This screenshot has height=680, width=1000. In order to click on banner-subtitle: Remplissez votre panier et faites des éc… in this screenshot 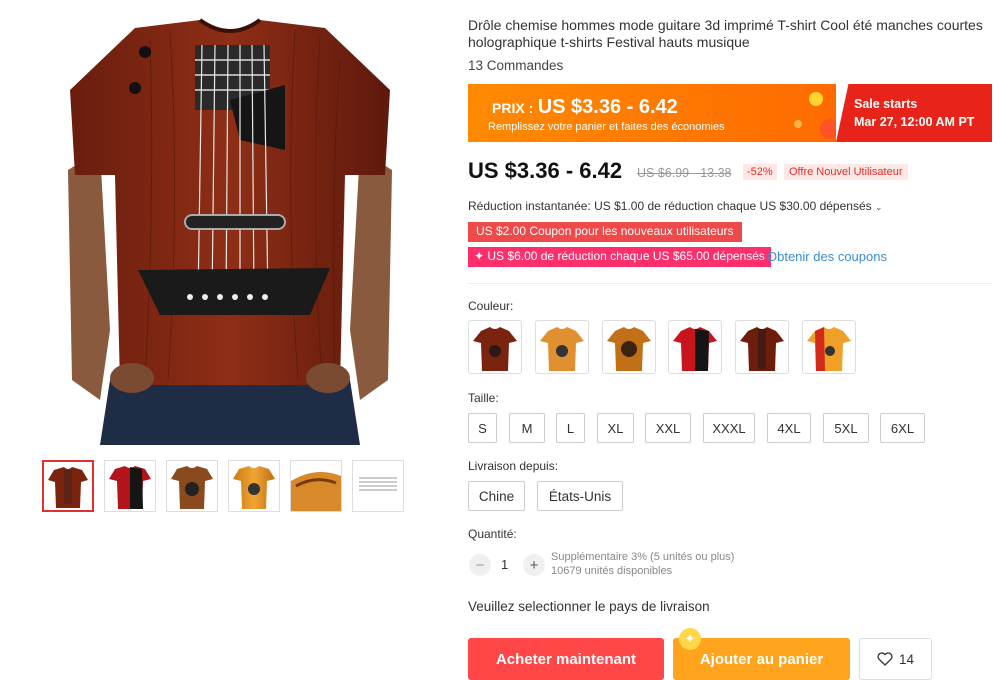, I will do `click(606, 127)`.